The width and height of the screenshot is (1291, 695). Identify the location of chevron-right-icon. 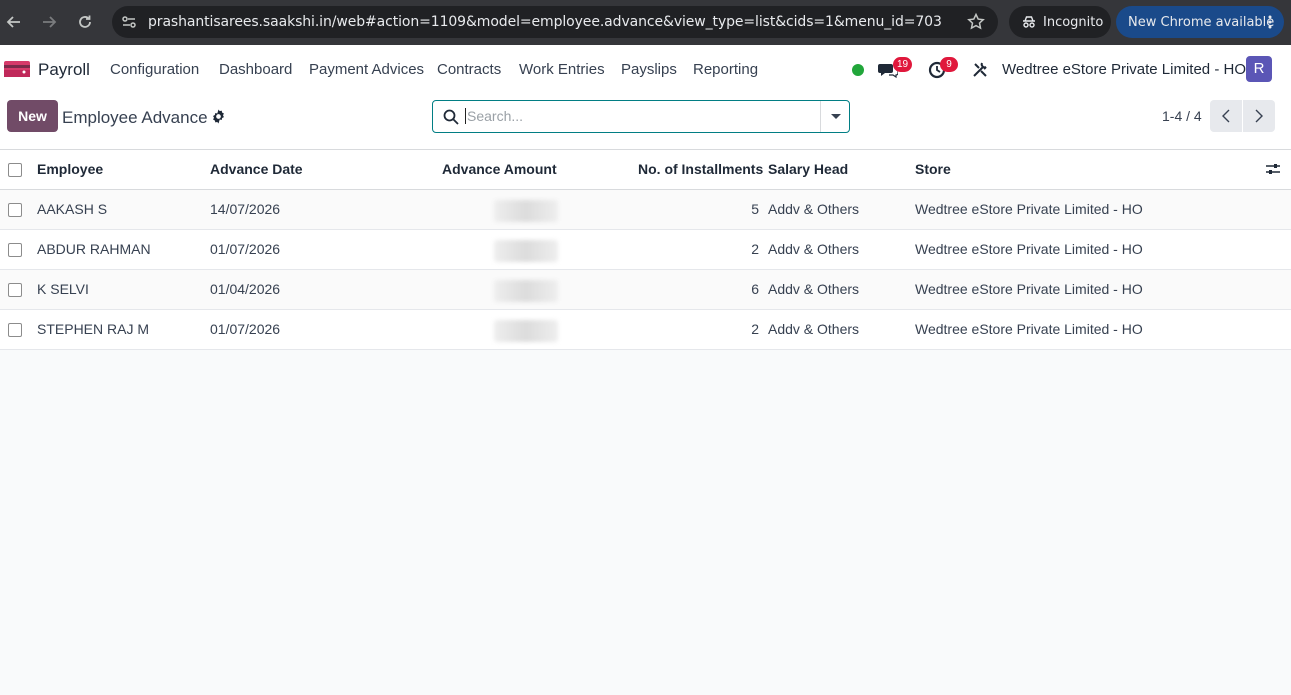
(1259, 116).